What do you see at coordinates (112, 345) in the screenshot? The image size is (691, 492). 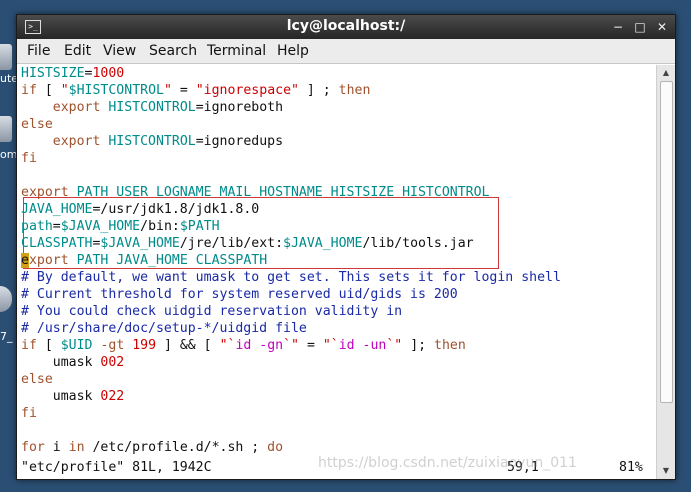 I see `code-token: -gt` at bounding box center [112, 345].